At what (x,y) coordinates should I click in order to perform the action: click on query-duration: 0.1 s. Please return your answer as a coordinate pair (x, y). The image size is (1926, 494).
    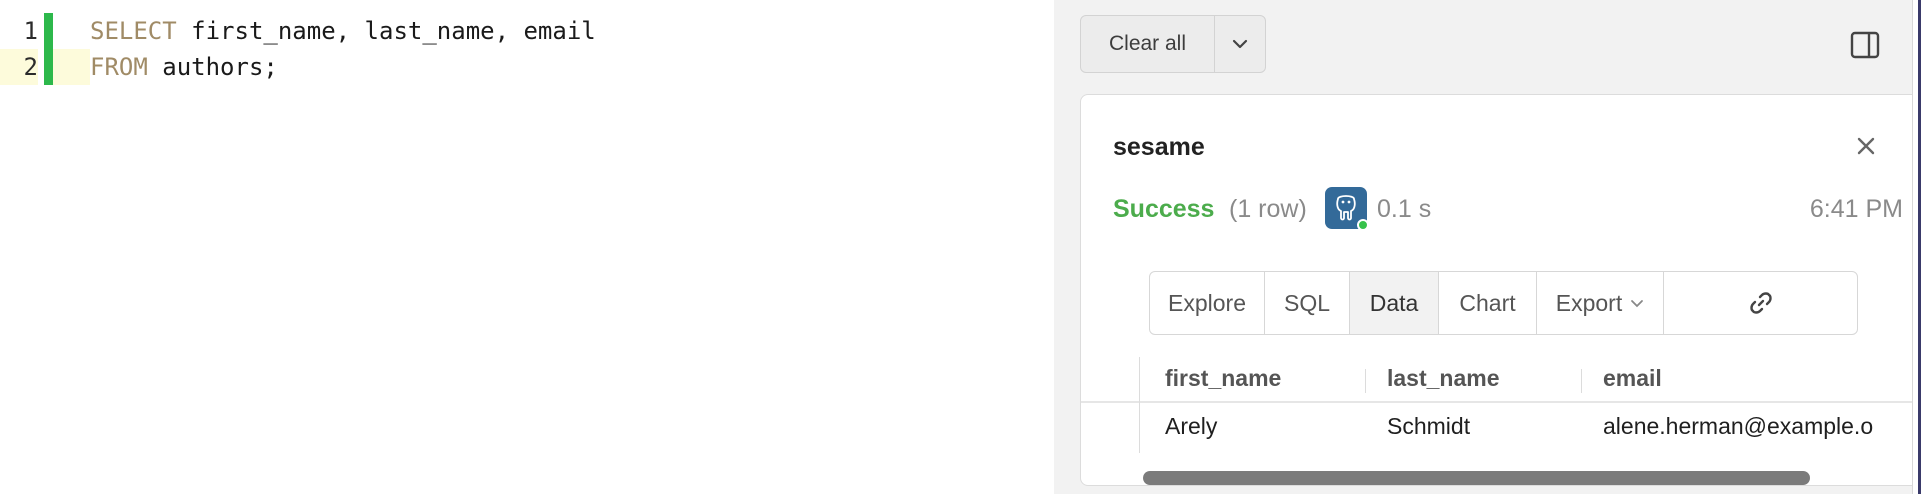
    Looking at the image, I should click on (1404, 209).